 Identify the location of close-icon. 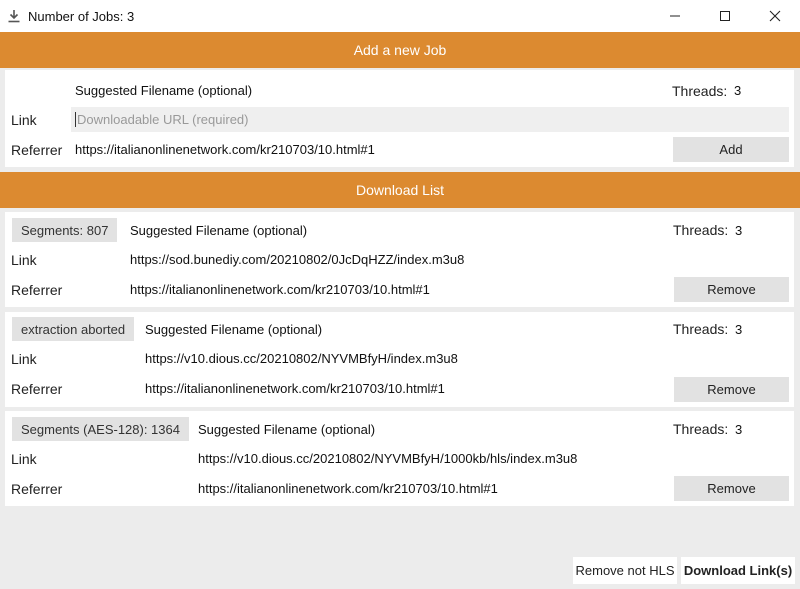
(775, 16).